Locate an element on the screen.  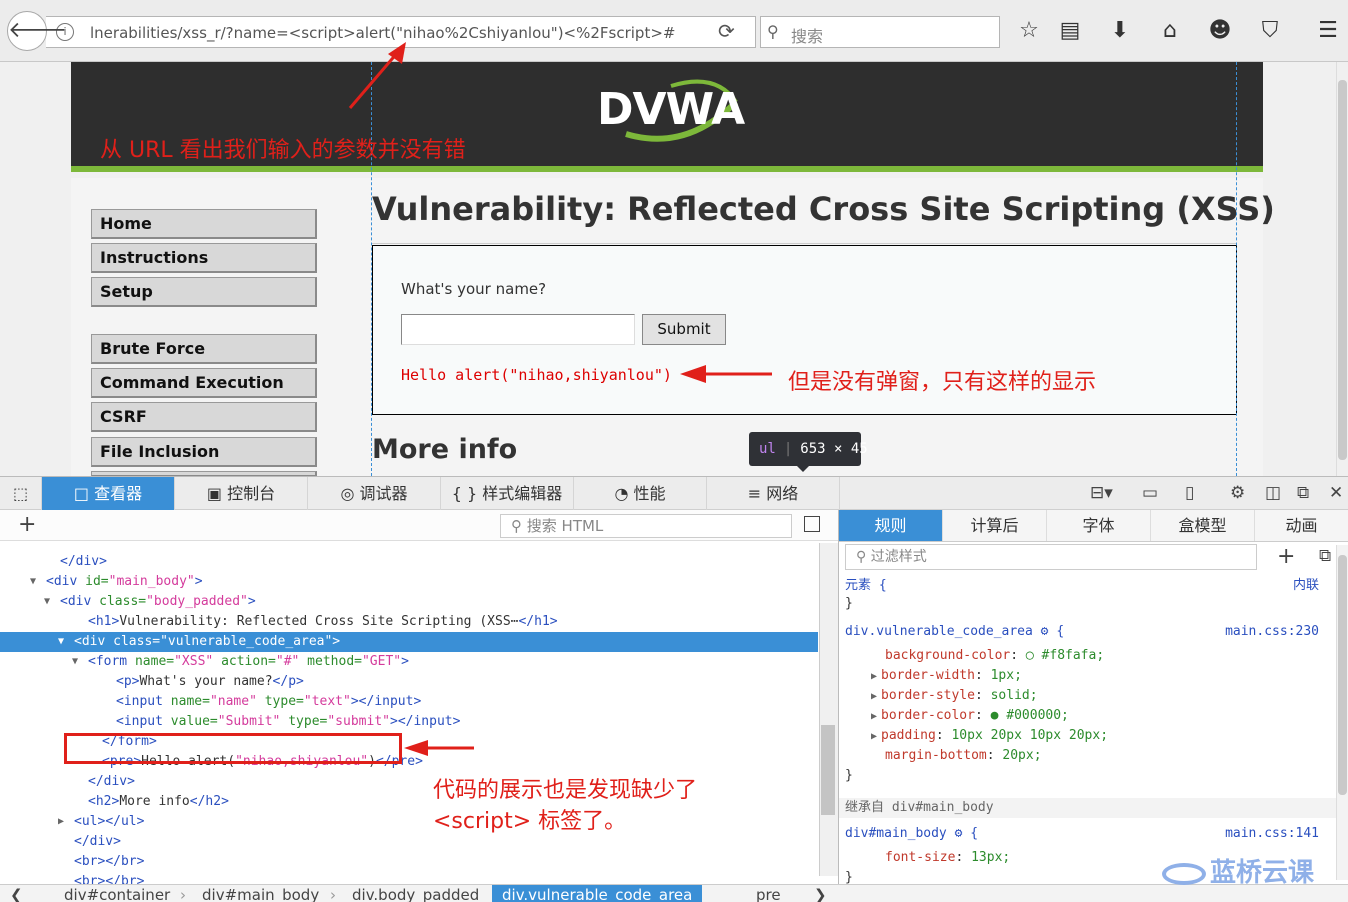
settings-gear-icon: ⚙ is located at coordinates (1237, 493).